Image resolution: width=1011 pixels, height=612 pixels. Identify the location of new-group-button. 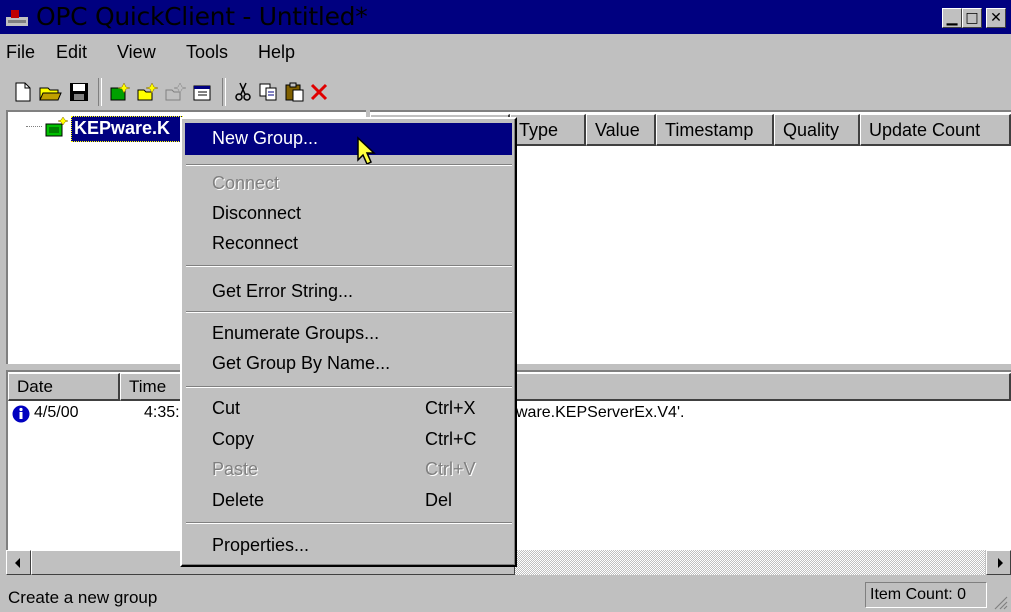
(147, 92).